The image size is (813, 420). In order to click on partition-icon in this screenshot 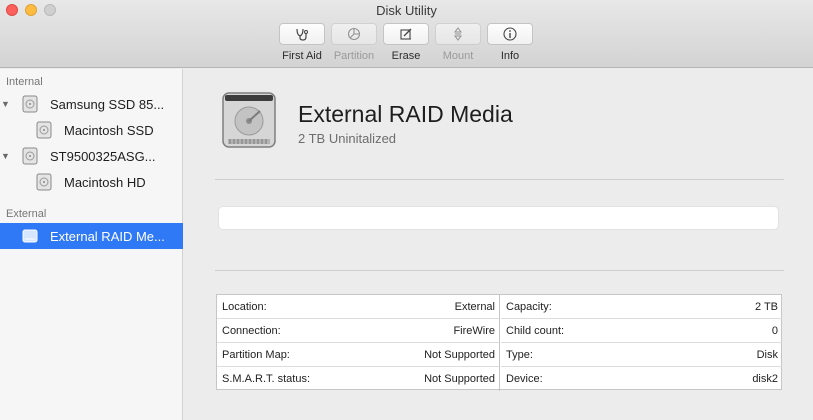, I will do `click(354, 34)`.